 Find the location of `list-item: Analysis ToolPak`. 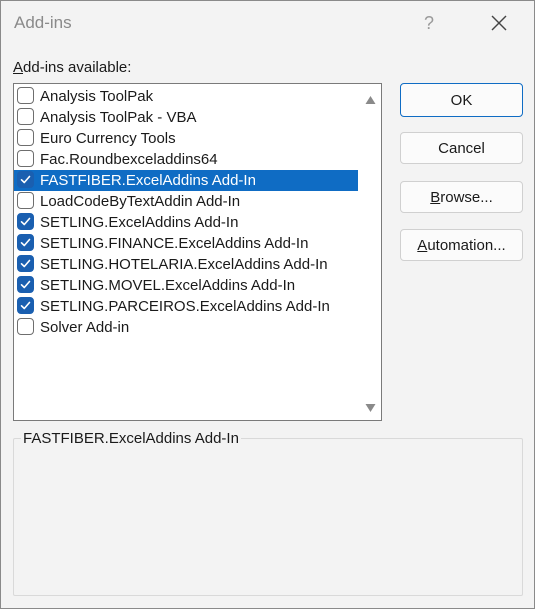

list-item: Analysis ToolPak is located at coordinates (186, 96).